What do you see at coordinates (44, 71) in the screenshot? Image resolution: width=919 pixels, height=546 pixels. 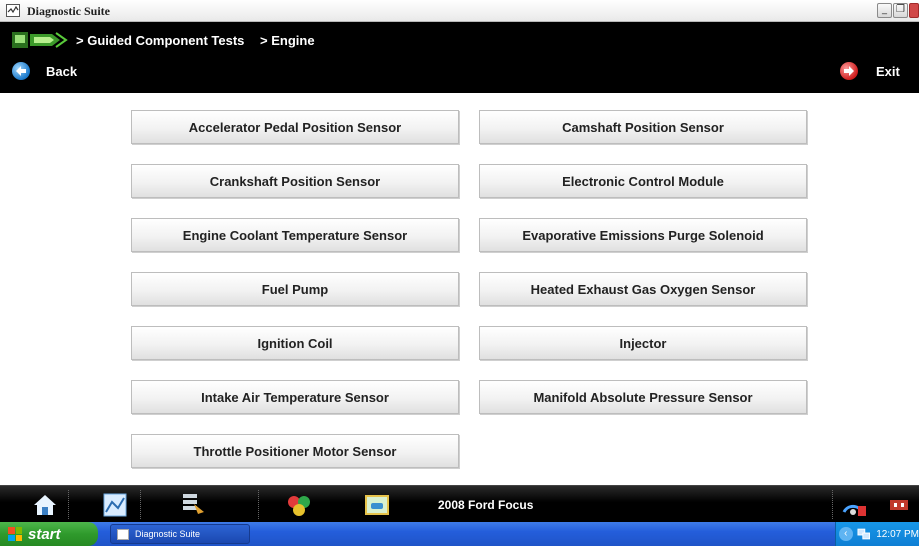 I see `back-button: Back` at bounding box center [44, 71].